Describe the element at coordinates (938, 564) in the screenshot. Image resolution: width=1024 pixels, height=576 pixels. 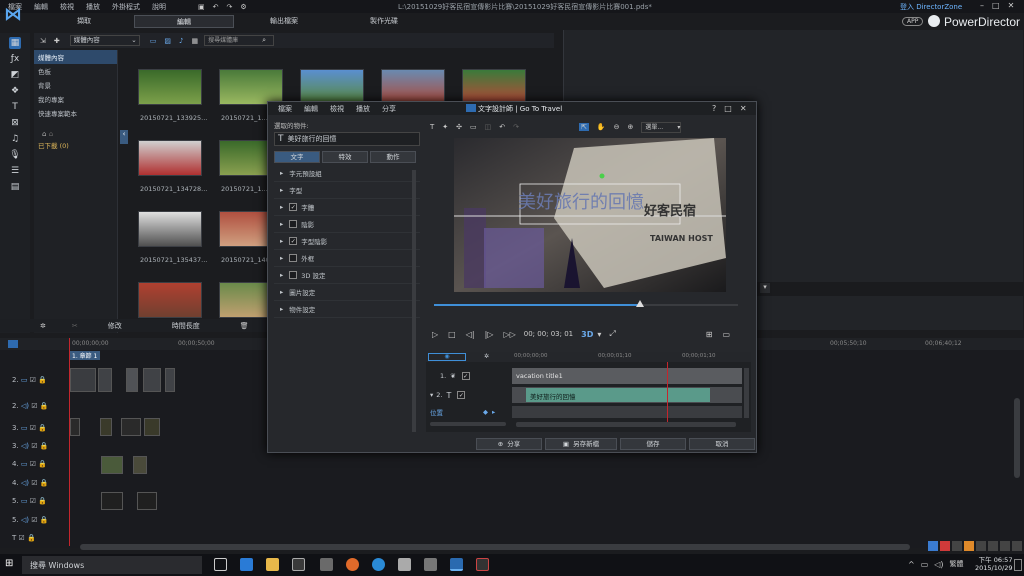
I see `volume-icon: ◁)` at that location.